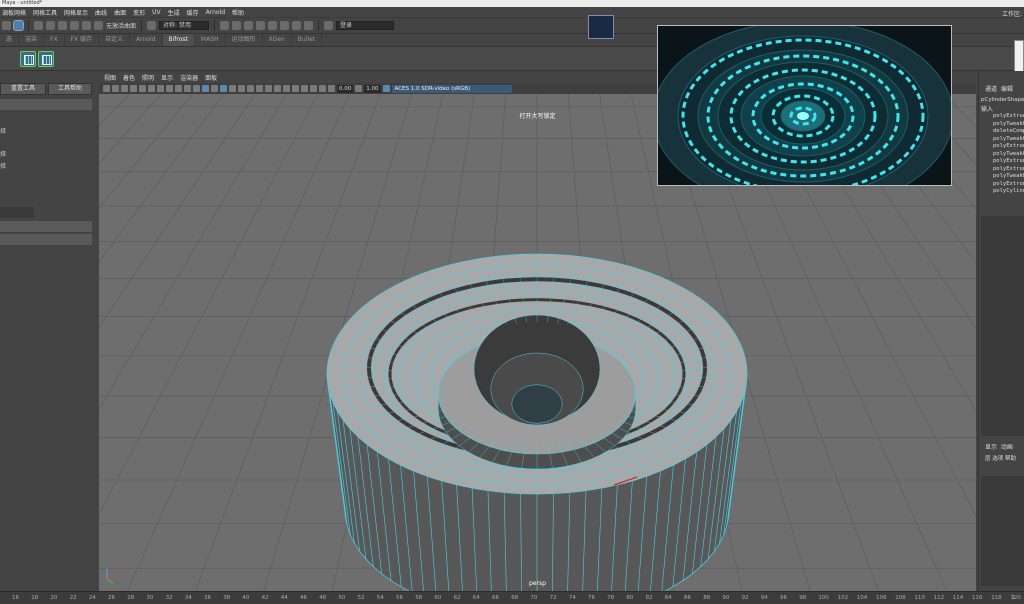 This screenshot has height=604, width=1024. What do you see at coordinates (50, 25) in the screenshot?
I see `snap-curve-icon` at bounding box center [50, 25].